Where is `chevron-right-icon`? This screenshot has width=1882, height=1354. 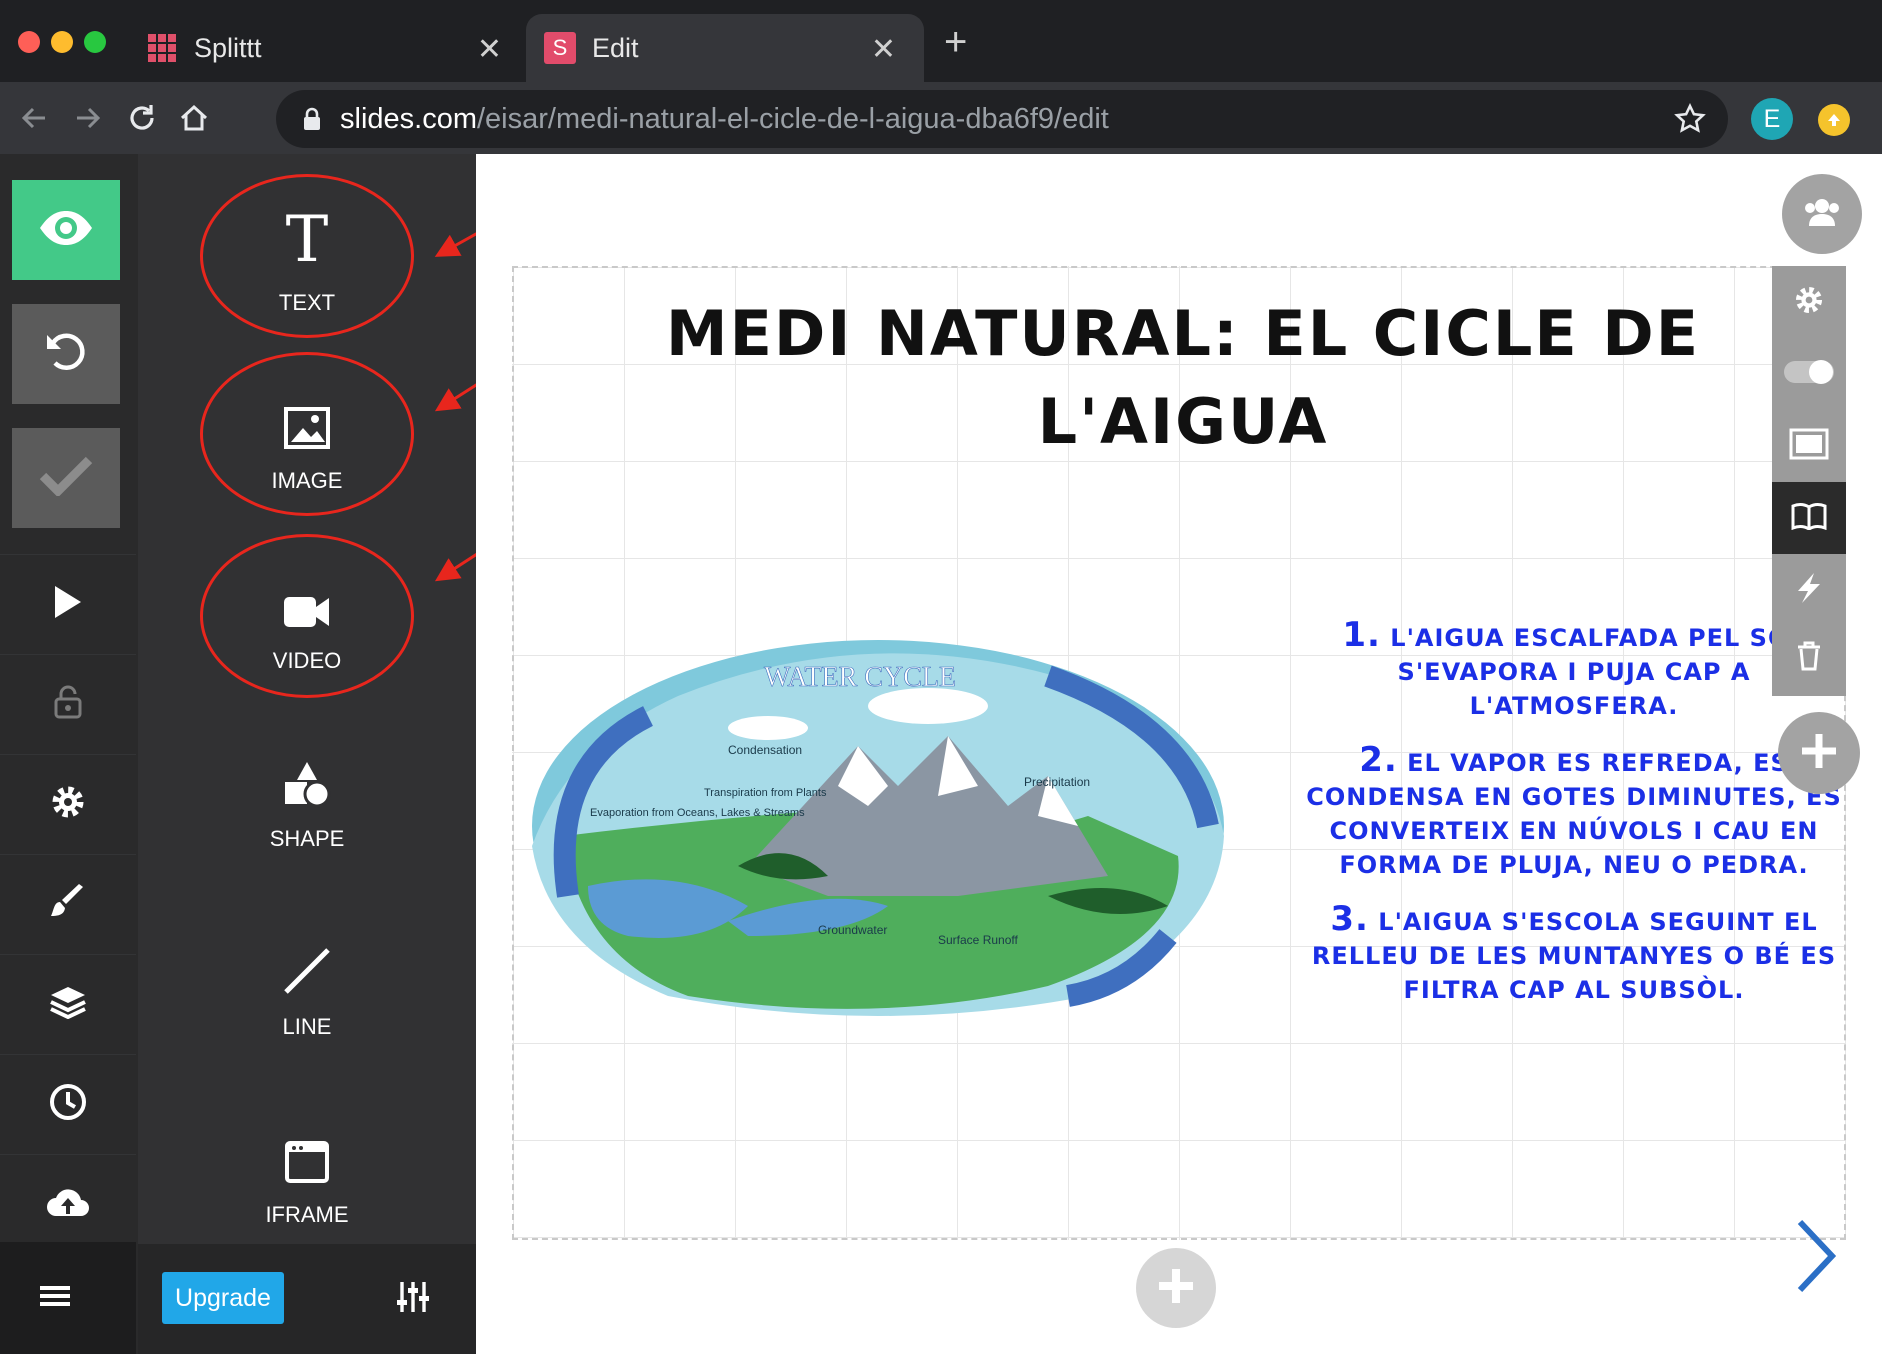 chevron-right-icon is located at coordinates (1816, 1258).